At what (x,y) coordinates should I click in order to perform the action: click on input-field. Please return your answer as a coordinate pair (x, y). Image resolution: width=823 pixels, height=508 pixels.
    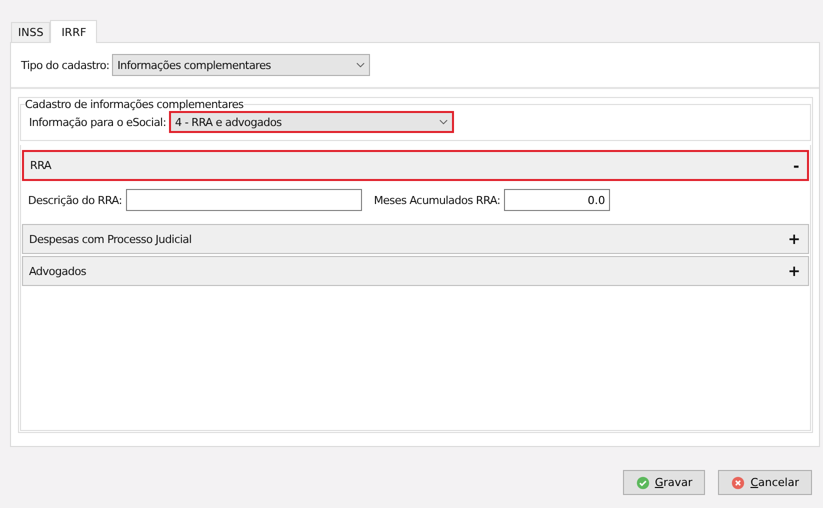
    Looking at the image, I should click on (244, 200).